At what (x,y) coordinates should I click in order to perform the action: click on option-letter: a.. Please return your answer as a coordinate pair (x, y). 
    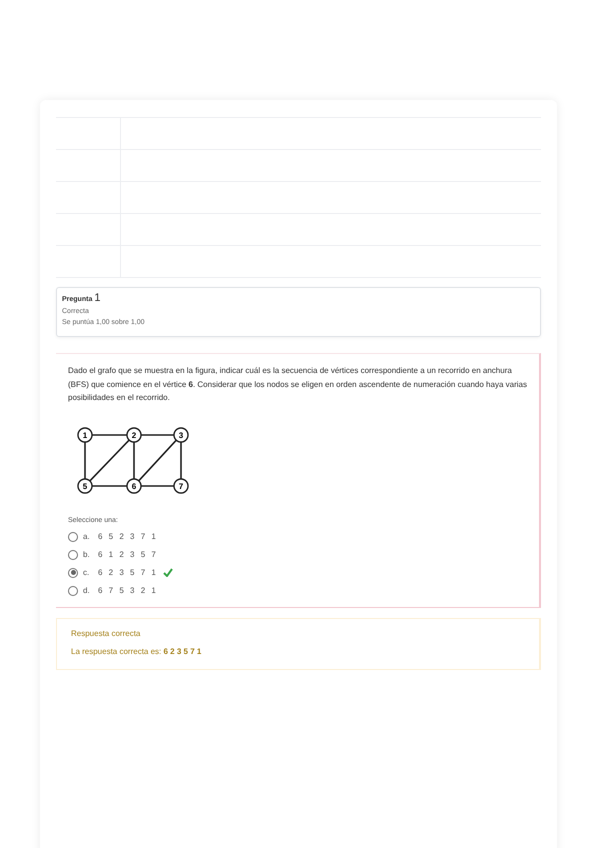
    Looking at the image, I should click on (87, 536).